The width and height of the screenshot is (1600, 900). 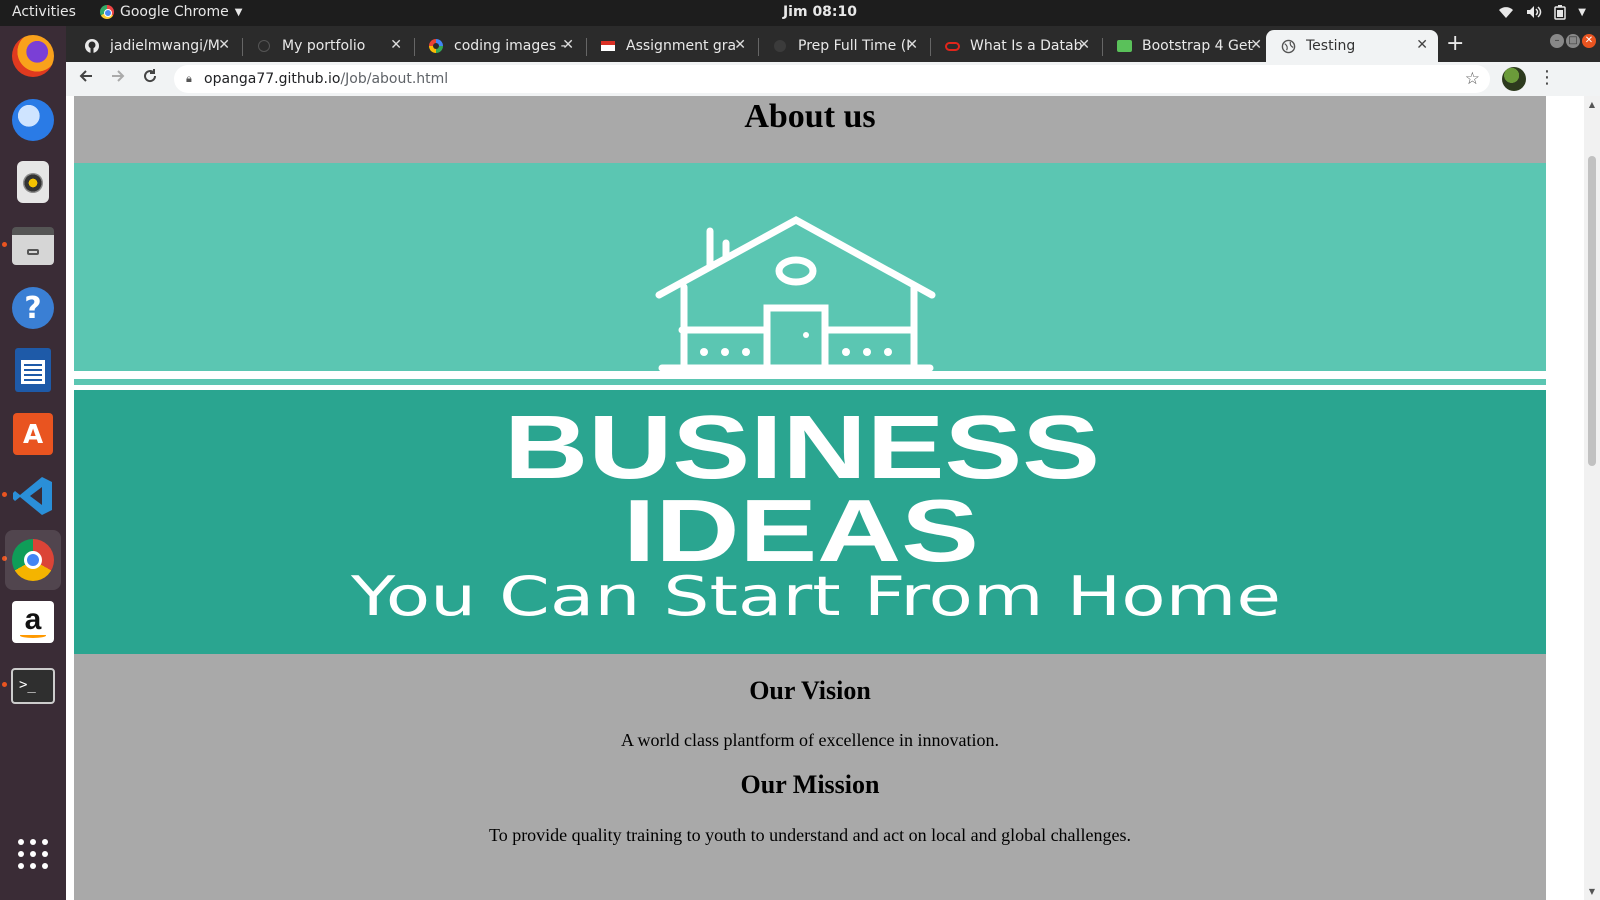 What do you see at coordinates (952, 46) in the screenshot?
I see `oracle-icon` at bounding box center [952, 46].